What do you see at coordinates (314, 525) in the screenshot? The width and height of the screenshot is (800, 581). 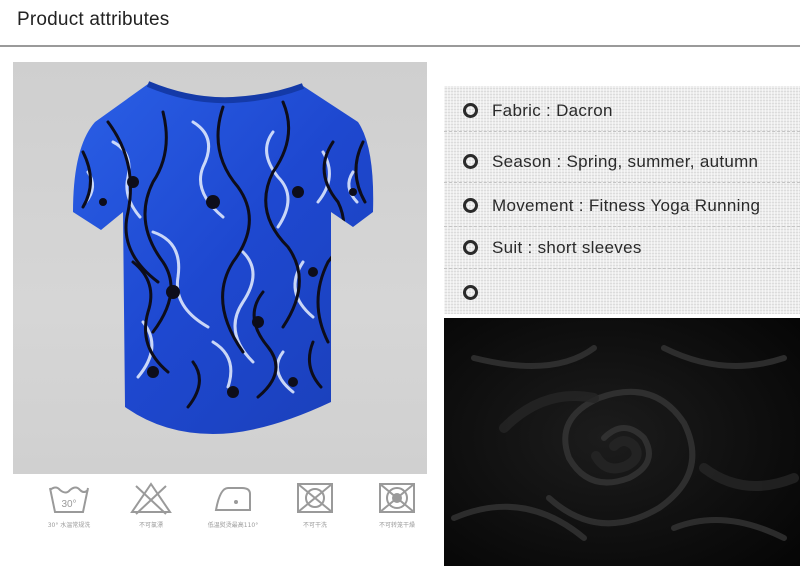 I see `care-caption: 不可干洗` at bounding box center [314, 525].